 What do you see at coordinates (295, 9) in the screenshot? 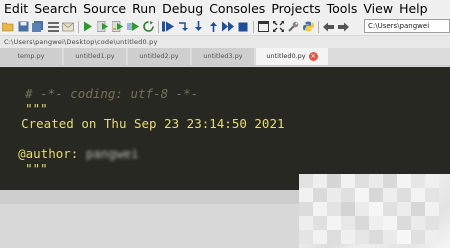
I see `menu-projects: Projects` at bounding box center [295, 9].